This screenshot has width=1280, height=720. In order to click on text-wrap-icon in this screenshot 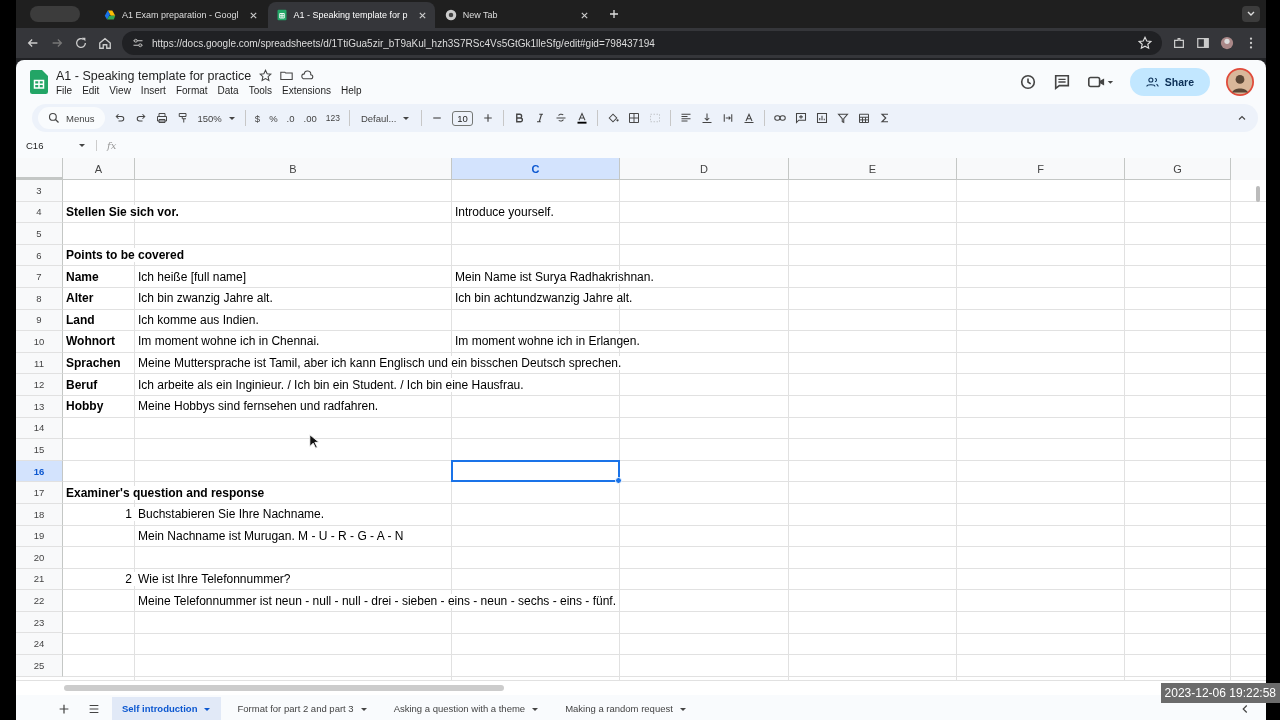, I will do `click(727, 118)`.